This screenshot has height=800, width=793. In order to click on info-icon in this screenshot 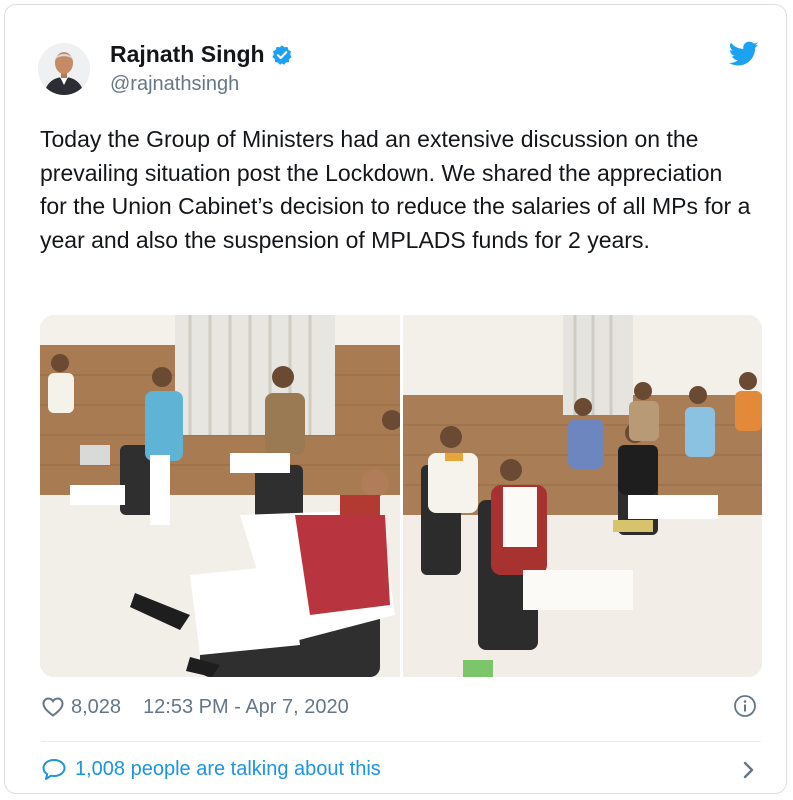, I will do `click(745, 706)`.